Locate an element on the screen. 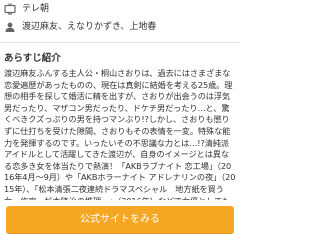 This screenshot has height=240, width=320. official-site-button: 公式サイトをみる is located at coordinates (120, 220).